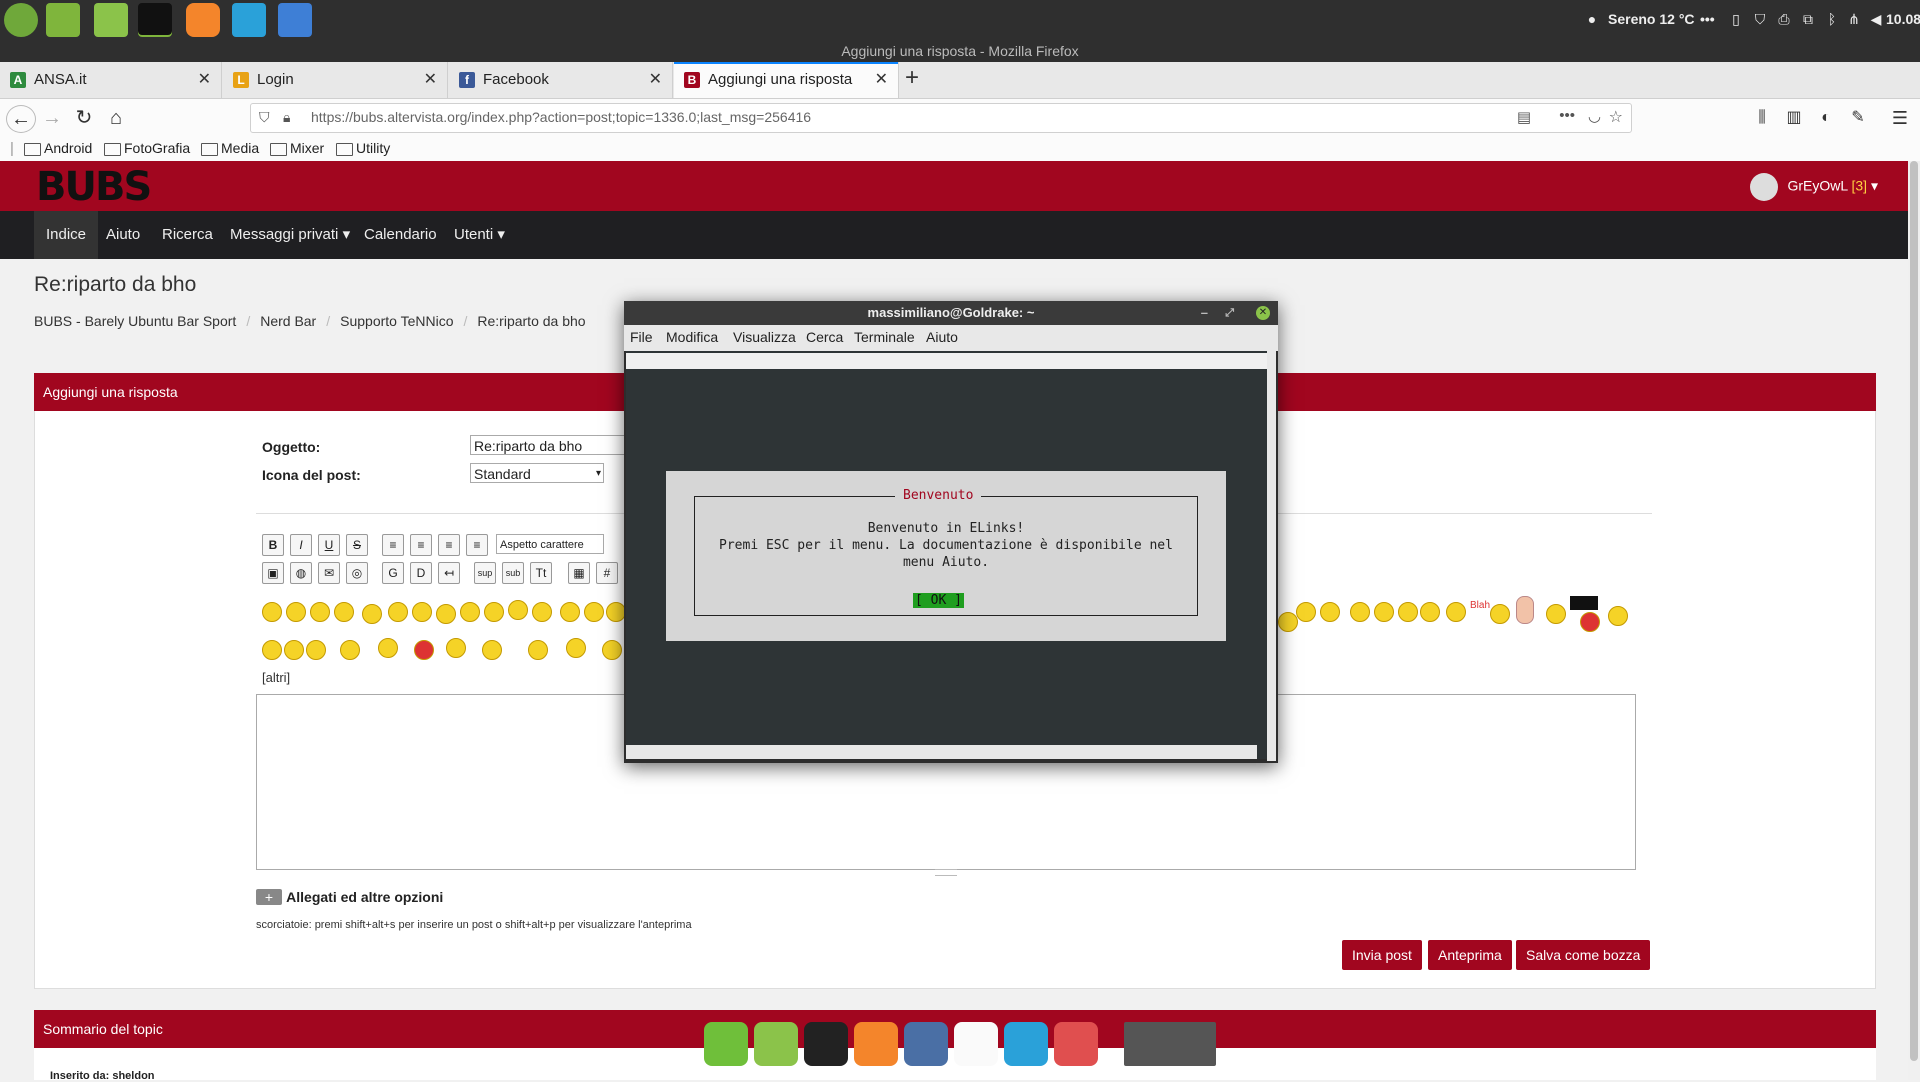 The image size is (1920, 1082). What do you see at coordinates (276, 677) in the screenshot?
I see `more-smileys-link: [altri]` at bounding box center [276, 677].